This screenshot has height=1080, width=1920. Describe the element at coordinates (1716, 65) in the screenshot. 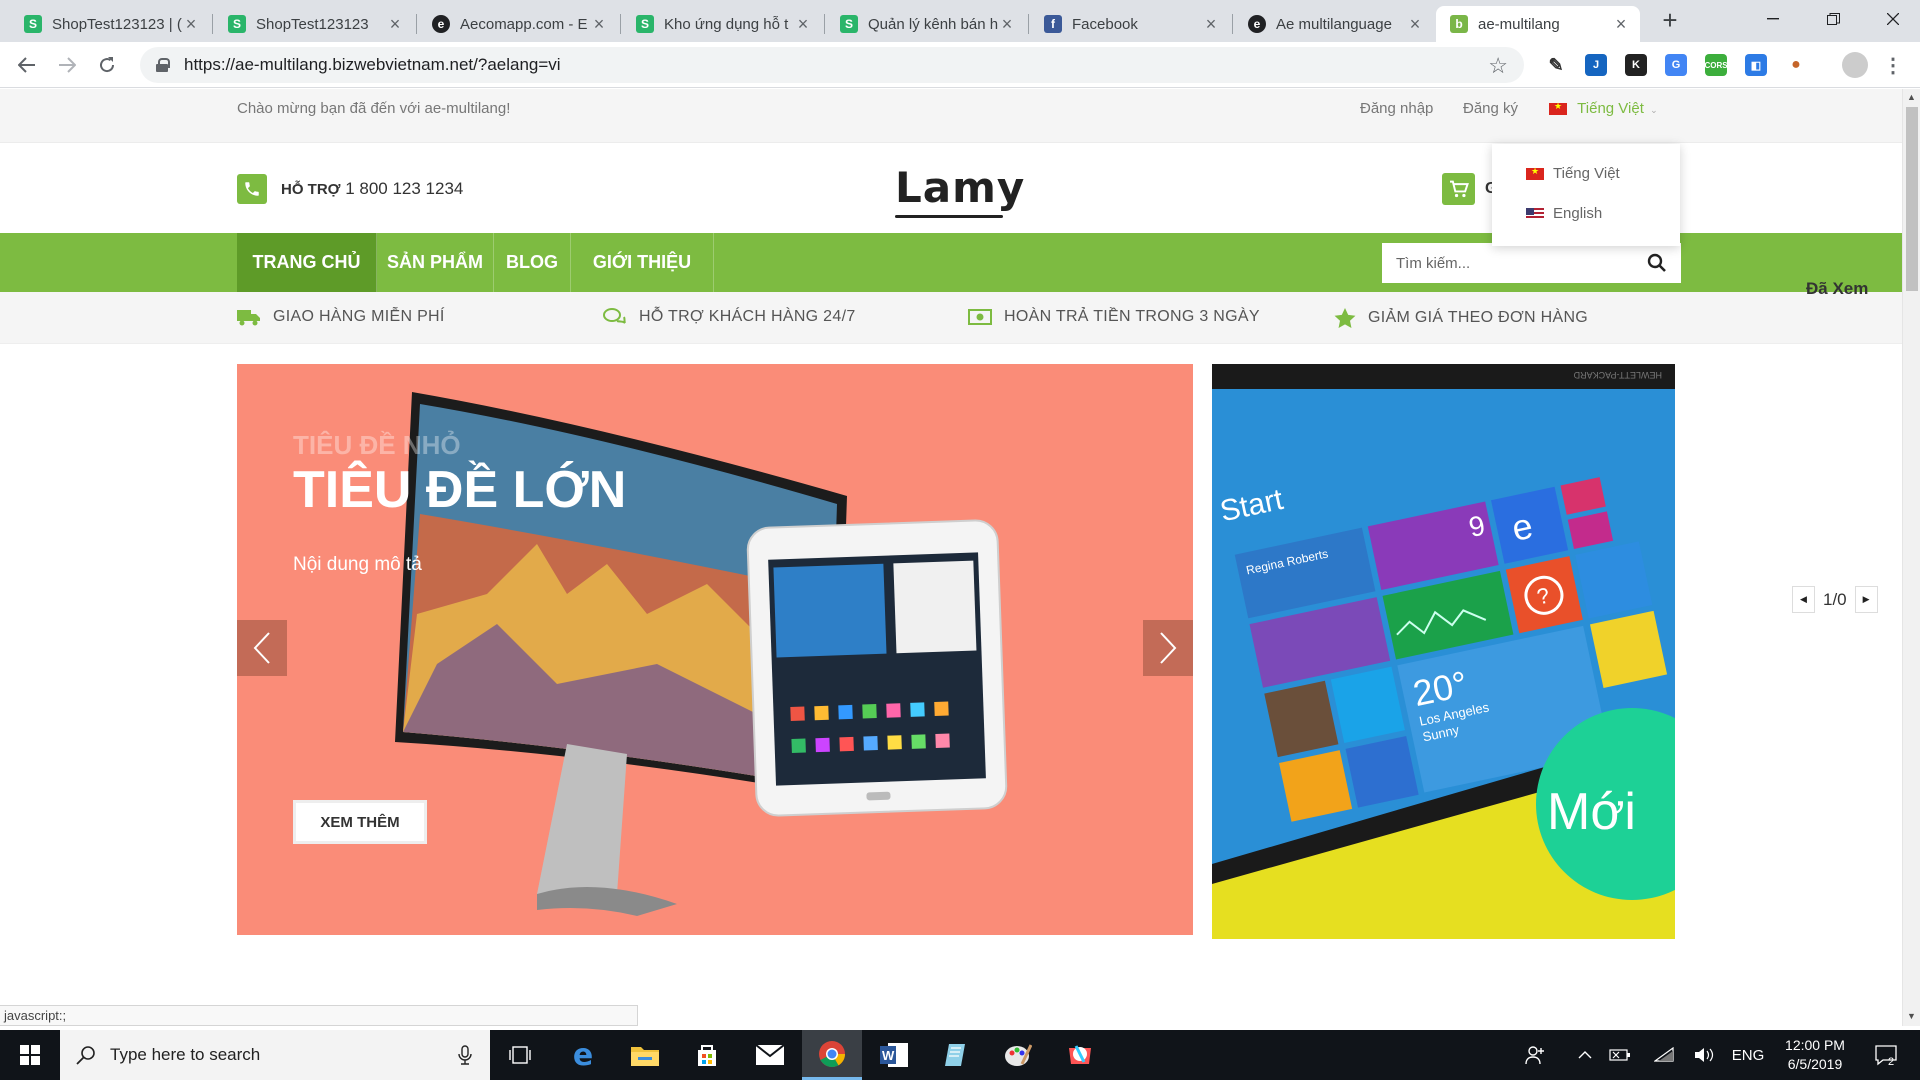

I see `cors-extension-icon: CORS` at that location.